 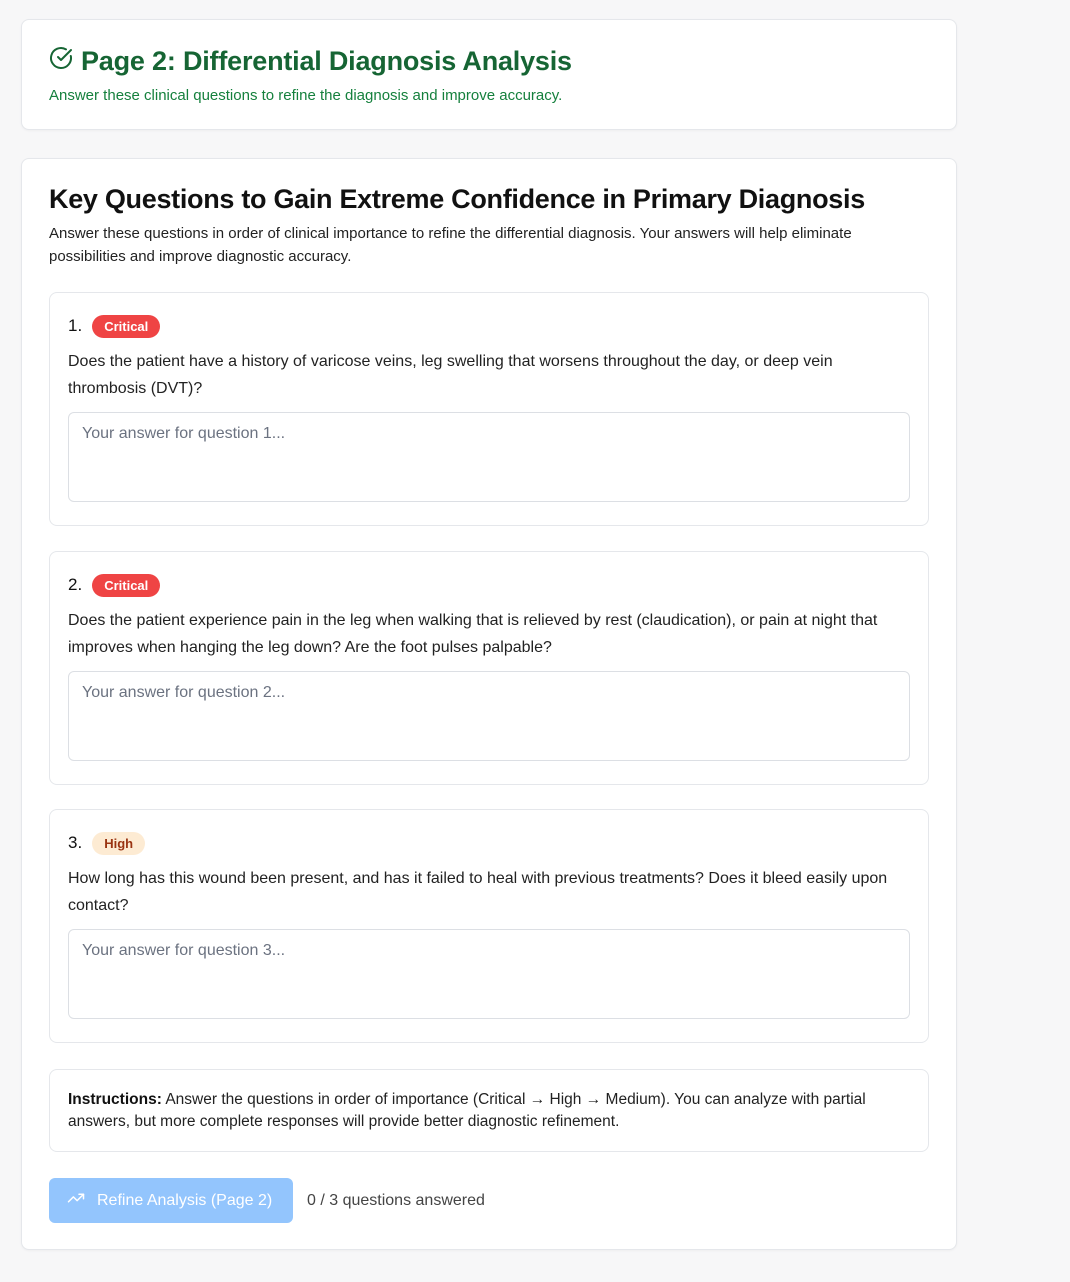 I want to click on question-number: 3., so click(x=75, y=842).